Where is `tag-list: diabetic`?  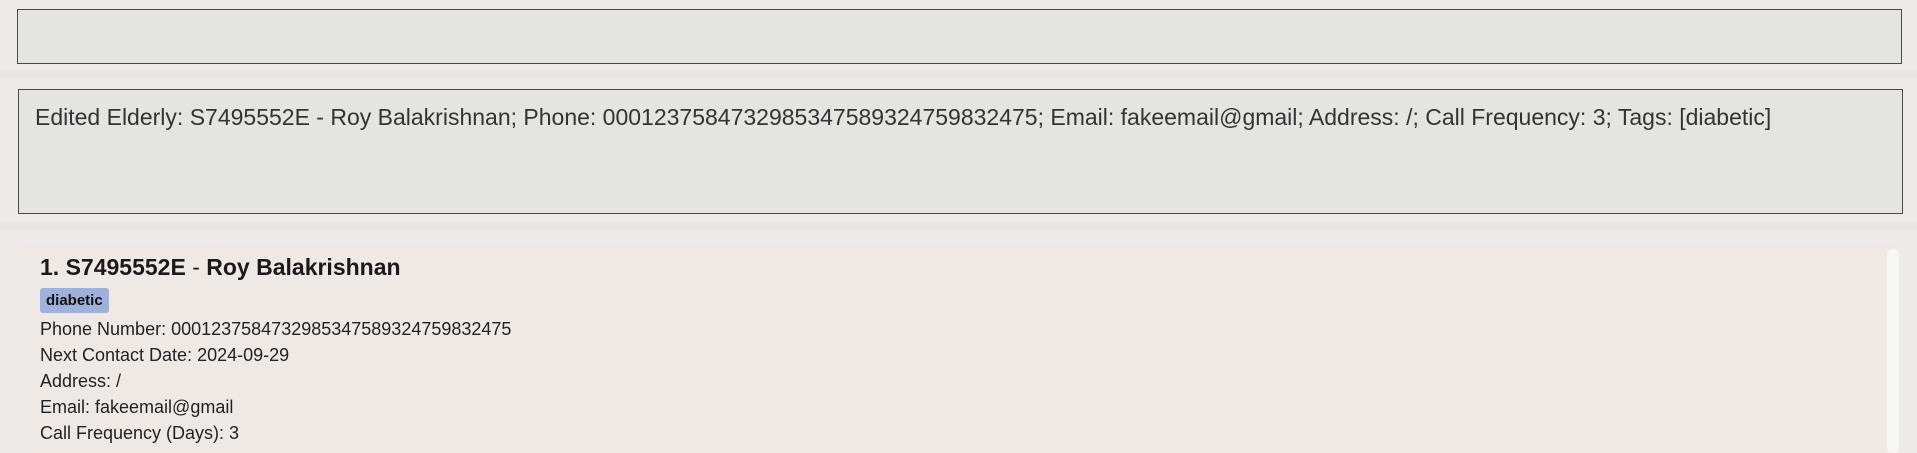 tag-list: diabetic is located at coordinates (275, 301).